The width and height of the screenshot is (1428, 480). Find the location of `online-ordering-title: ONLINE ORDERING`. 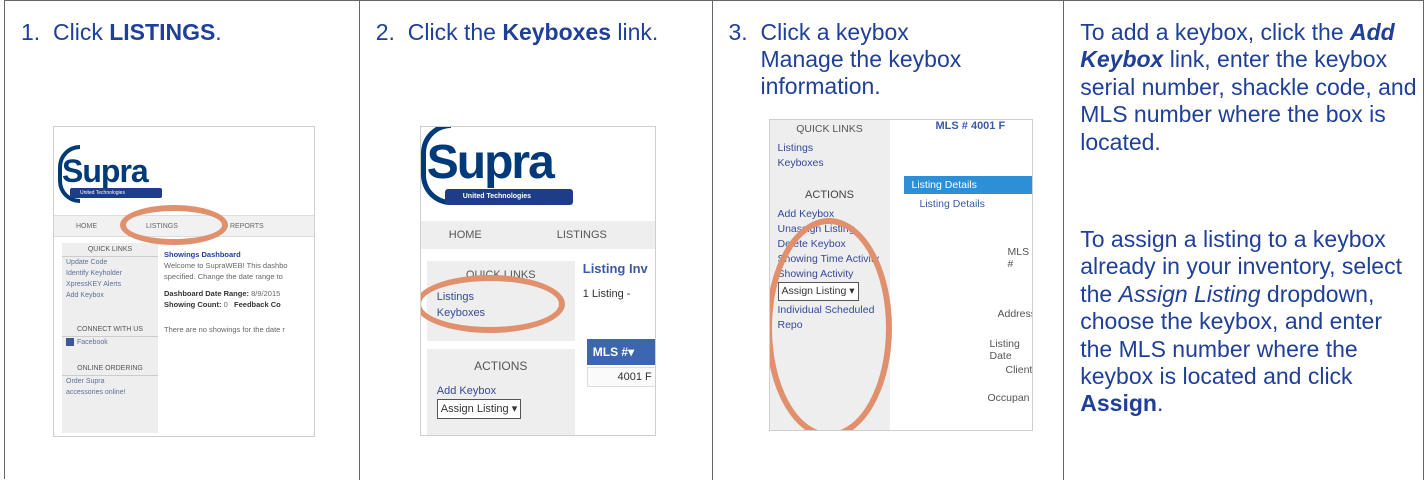

online-ordering-title: ONLINE ORDERING is located at coordinates (110, 369).